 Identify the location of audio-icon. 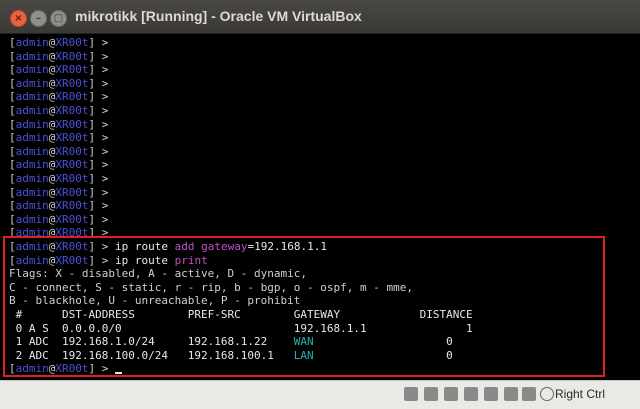
(451, 394).